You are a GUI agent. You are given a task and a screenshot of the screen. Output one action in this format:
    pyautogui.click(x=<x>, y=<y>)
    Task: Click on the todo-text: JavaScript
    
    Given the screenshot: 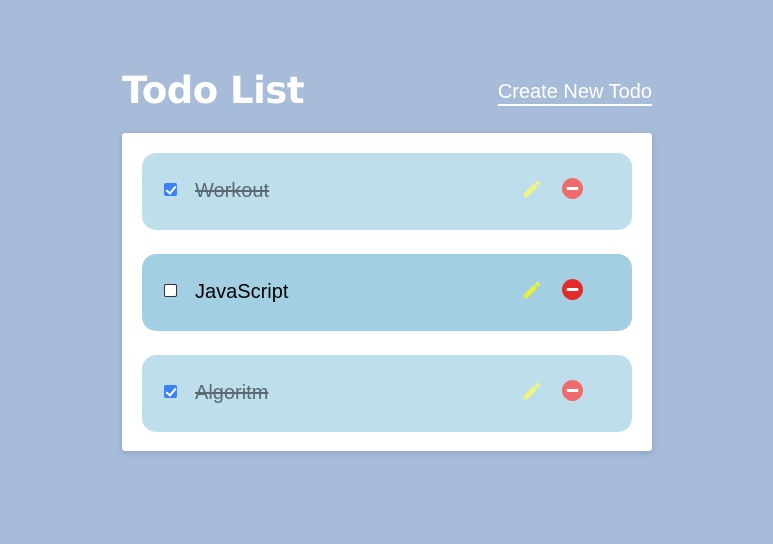 What is the action you would take?
    pyautogui.click(x=242, y=292)
    